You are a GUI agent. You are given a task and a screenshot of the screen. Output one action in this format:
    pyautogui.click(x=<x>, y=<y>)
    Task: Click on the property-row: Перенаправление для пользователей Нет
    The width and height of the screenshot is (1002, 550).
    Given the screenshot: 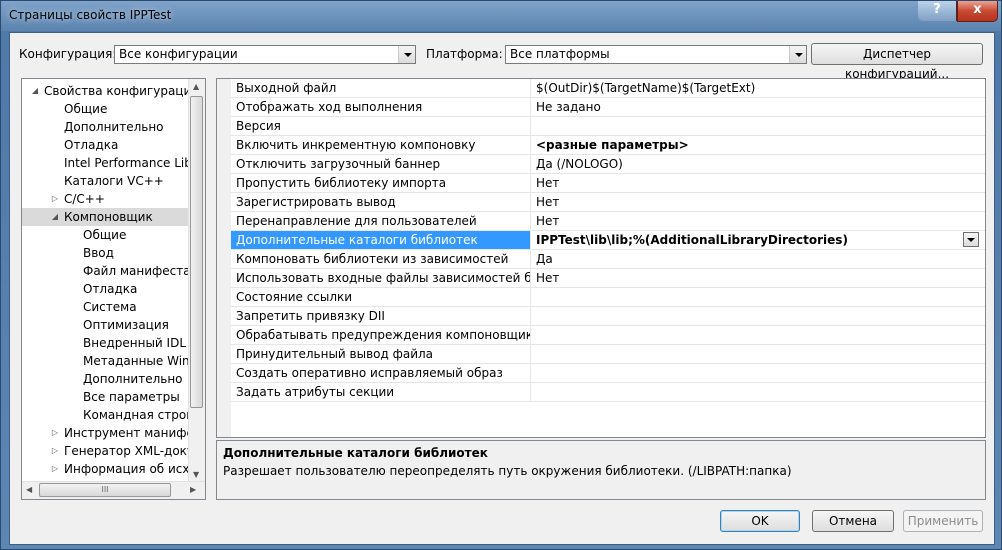 What is the action you would take?
    pyautogui.click(x=608, y=221)
    